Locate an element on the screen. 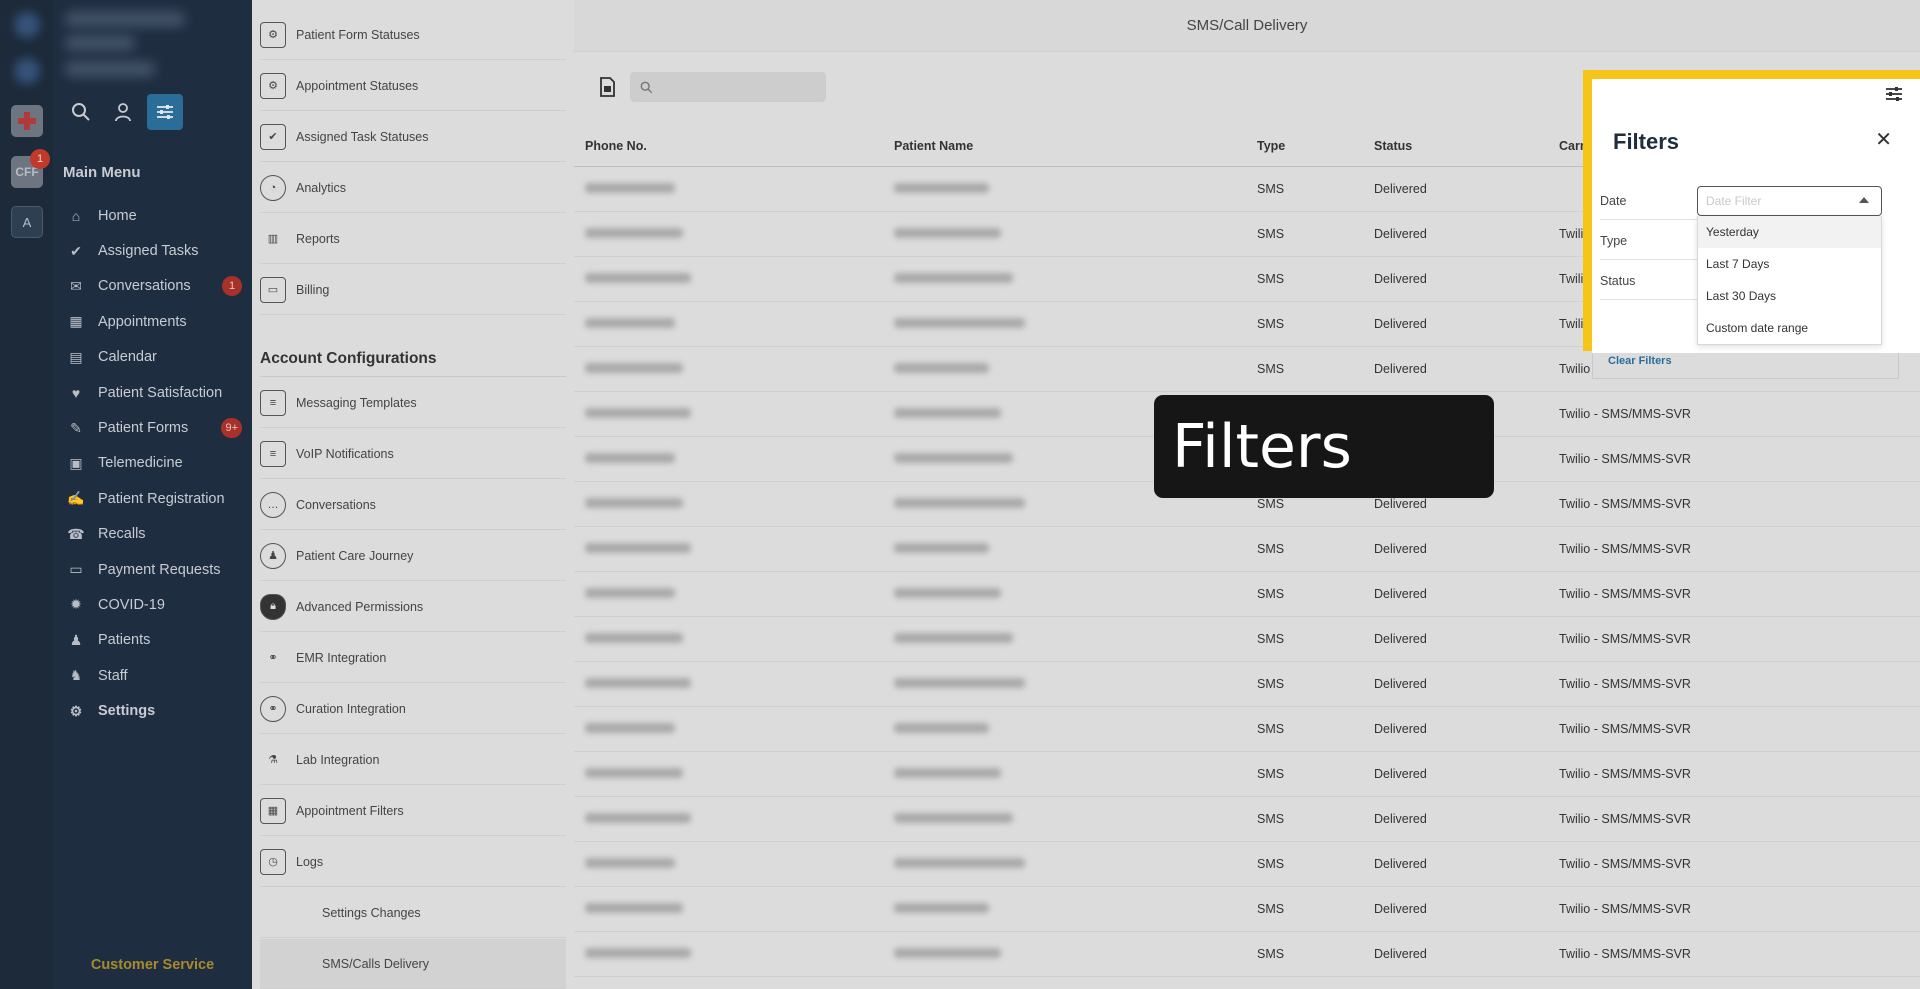 The height and width of the screenshot is (989, 1920). app-logo-tile is located at coordinates (27, 121).